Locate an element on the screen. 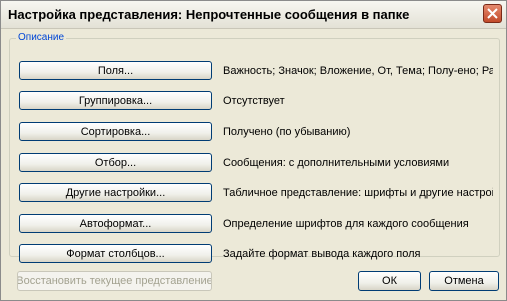 The height and width of the screenshot is (301, 507). row-grouping: Группировка... Отсутствует is located at coordinates (256, 100).